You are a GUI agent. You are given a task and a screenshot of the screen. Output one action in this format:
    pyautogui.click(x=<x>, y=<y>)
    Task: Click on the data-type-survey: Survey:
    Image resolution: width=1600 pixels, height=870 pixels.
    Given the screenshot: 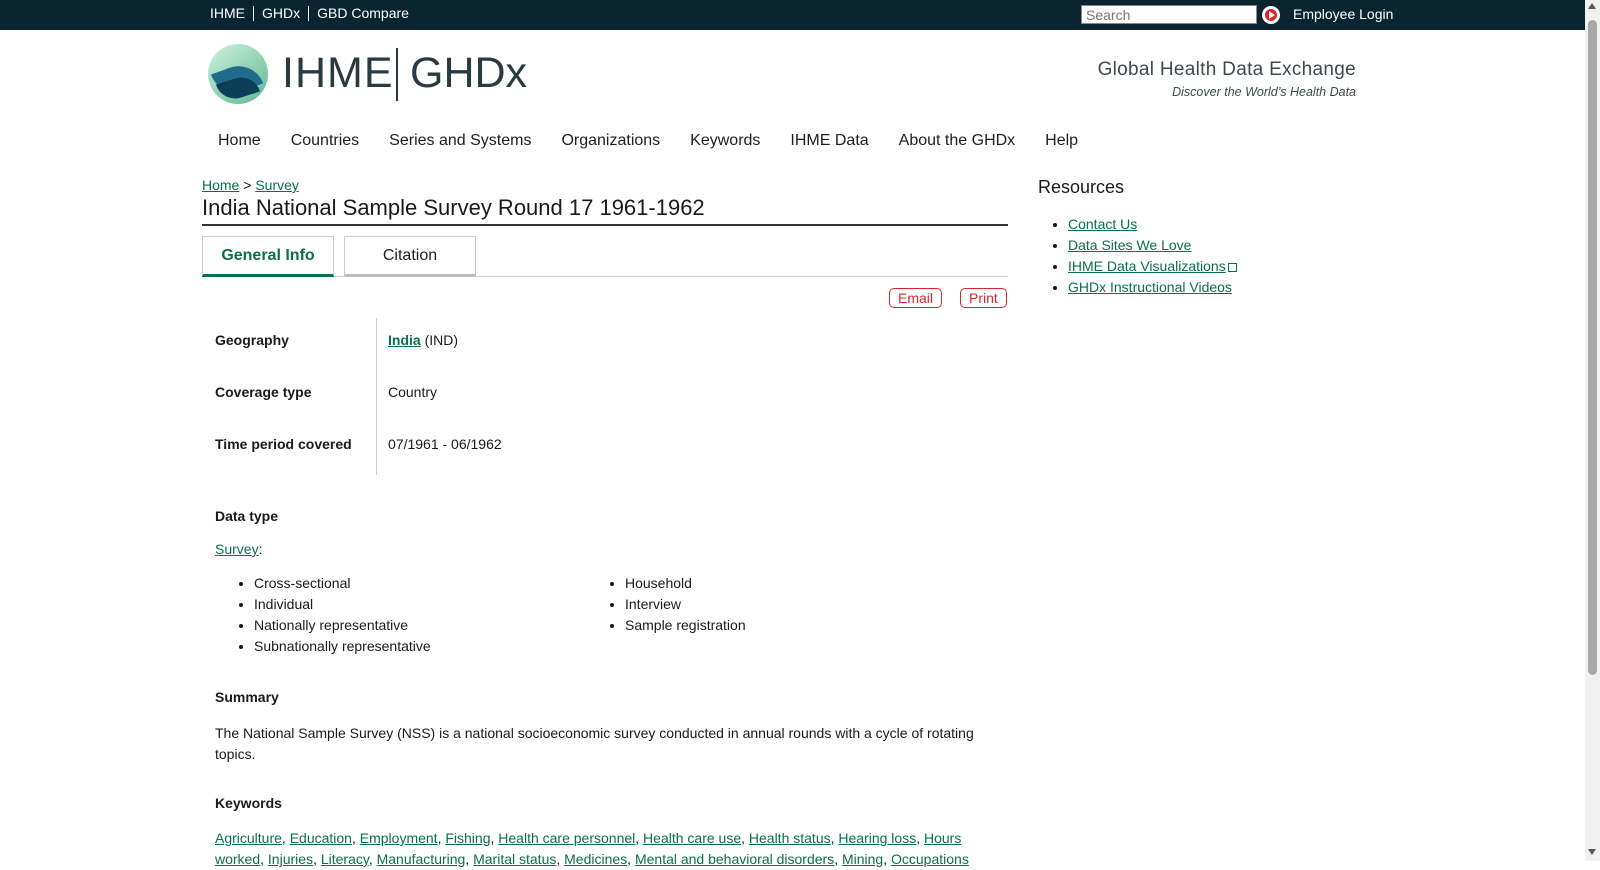 What is the action you would take?
    pyautogui.click(x=239, y=549)
    